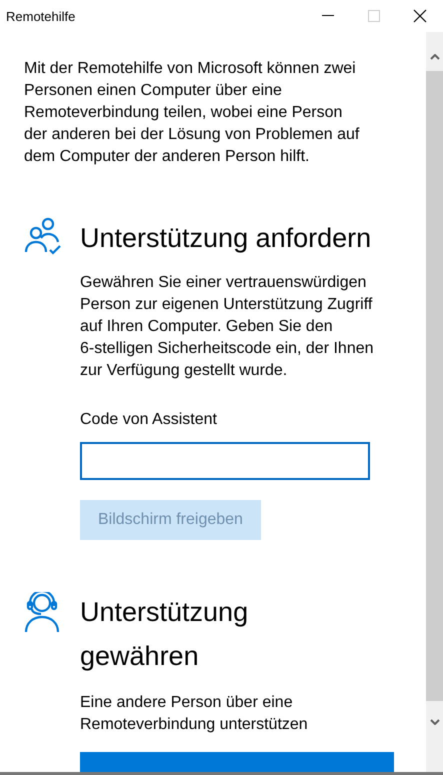  I want to click on people-check-icon, so click(44, 236).